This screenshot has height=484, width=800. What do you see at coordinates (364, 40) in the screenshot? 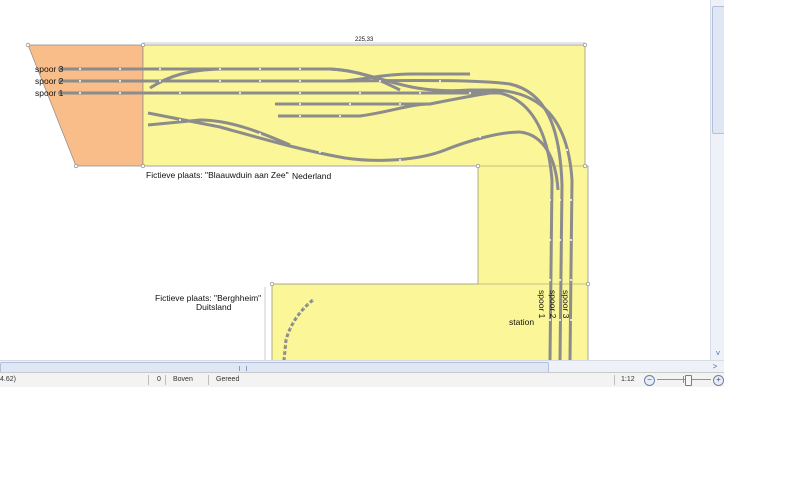
I see `dimension-label: 225,33` at bounding box center [364, 40].